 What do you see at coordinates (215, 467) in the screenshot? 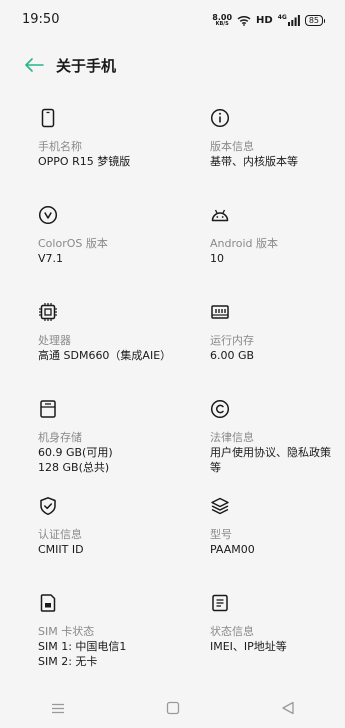
I see `item-value-secondary: 等` at bounding box center [215, 467].